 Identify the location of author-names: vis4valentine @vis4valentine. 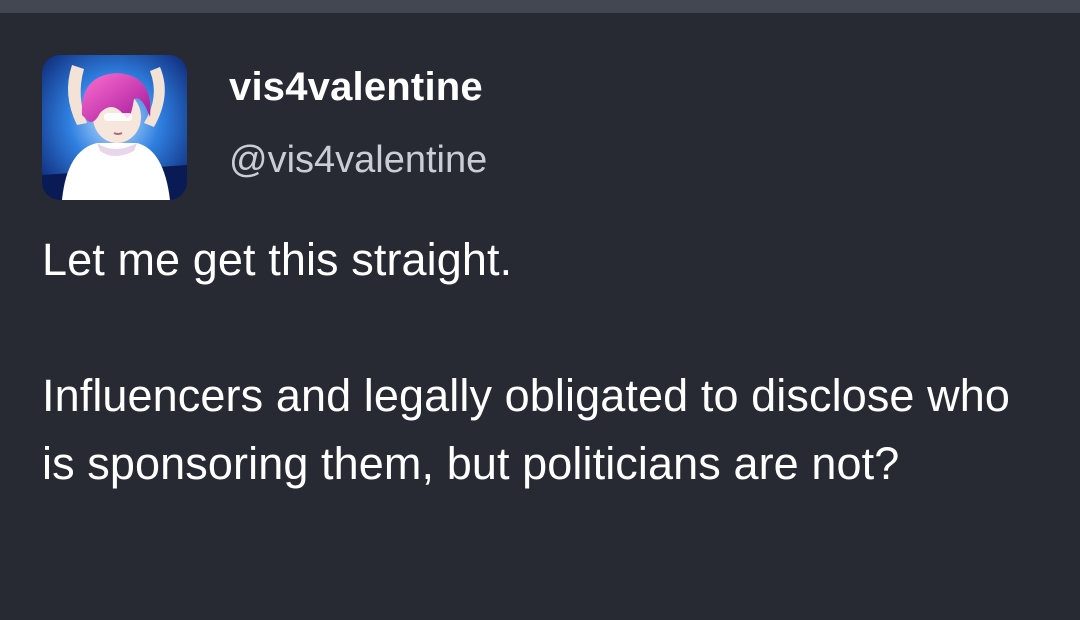
(358, 119).